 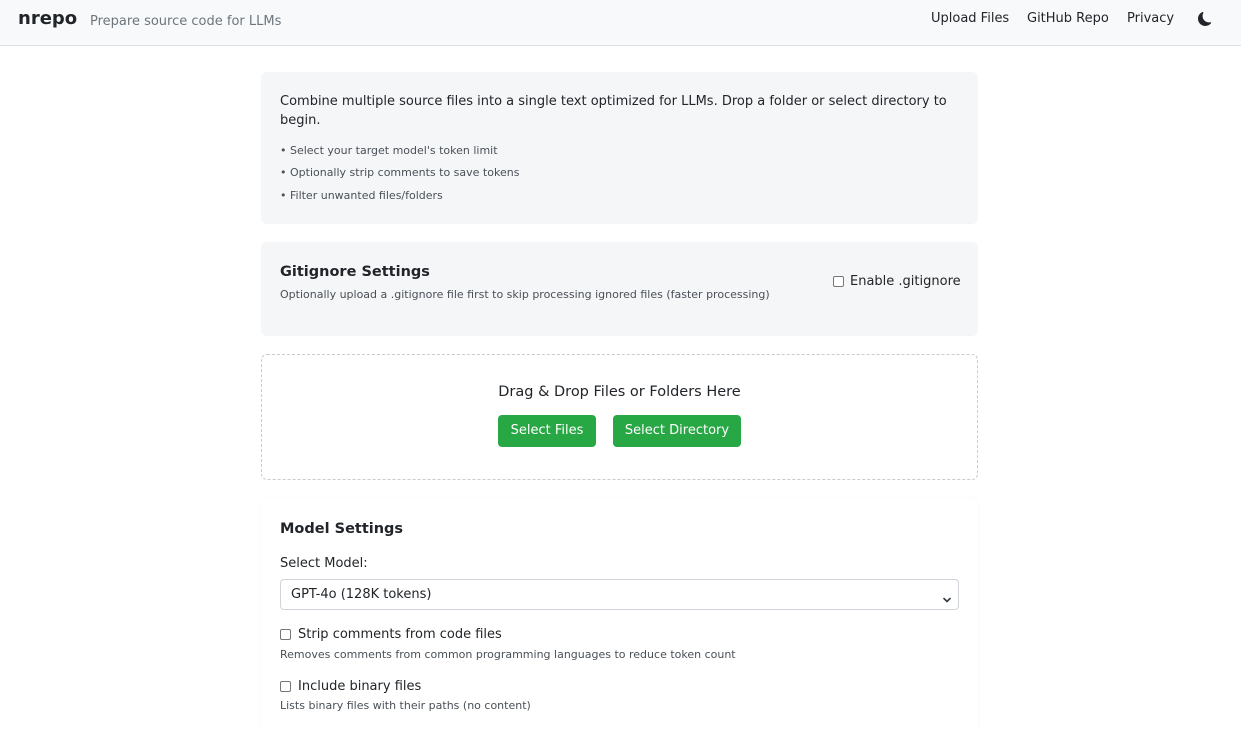 I want to click on dropzone-title: Drag & Drop Files or Folders Here, so click(x=619, y=392).